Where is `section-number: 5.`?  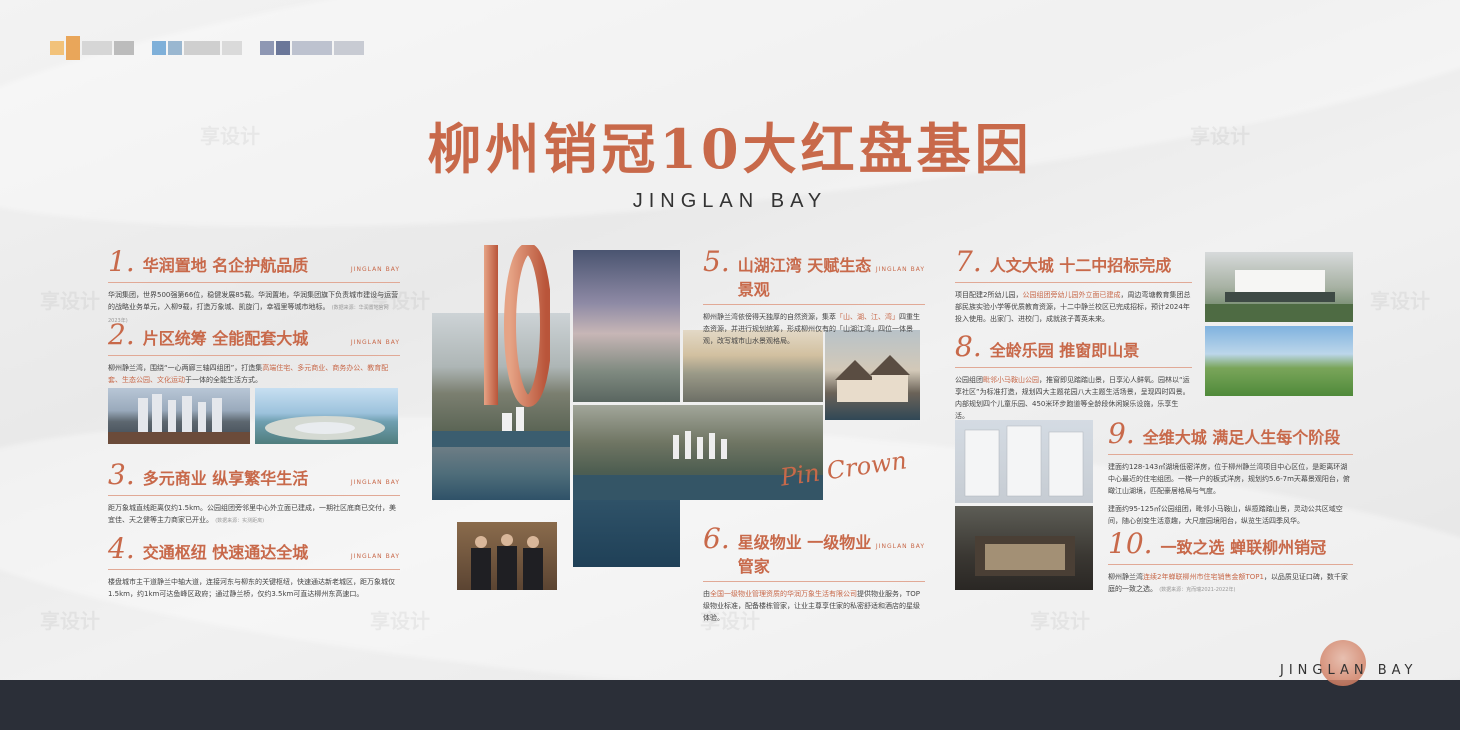
section-number: 5. is located at coordinates (716, 261).